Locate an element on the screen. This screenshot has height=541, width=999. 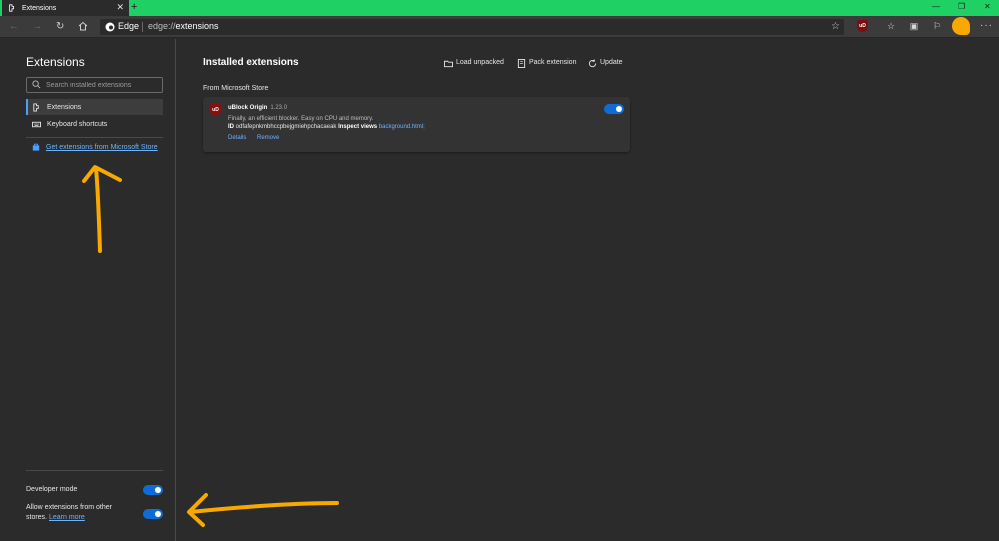
store-link: Get extensions from Microsoft Store is located at coordinates (95, 147).